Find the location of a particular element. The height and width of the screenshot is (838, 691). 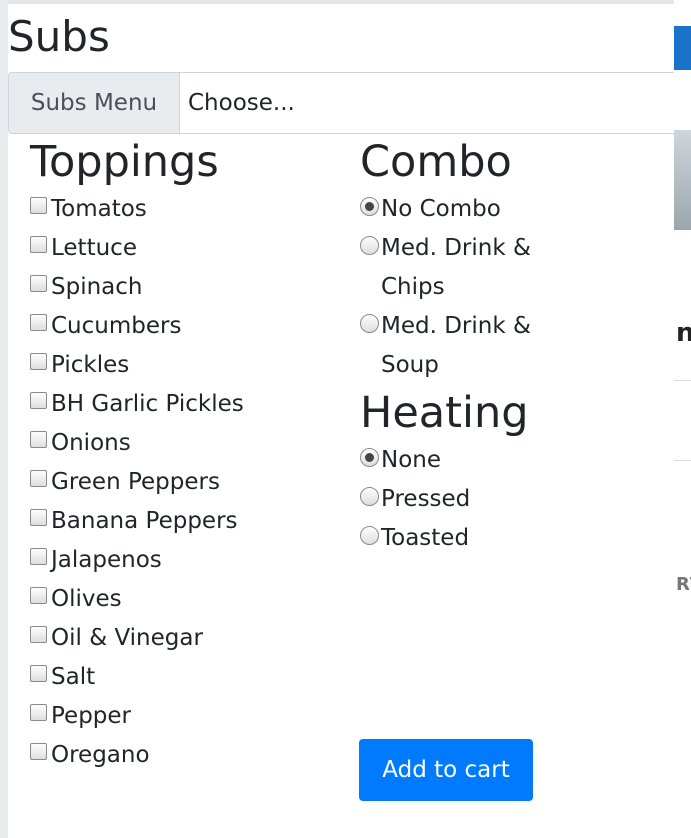

background-image is located at coordinates (682, 180).